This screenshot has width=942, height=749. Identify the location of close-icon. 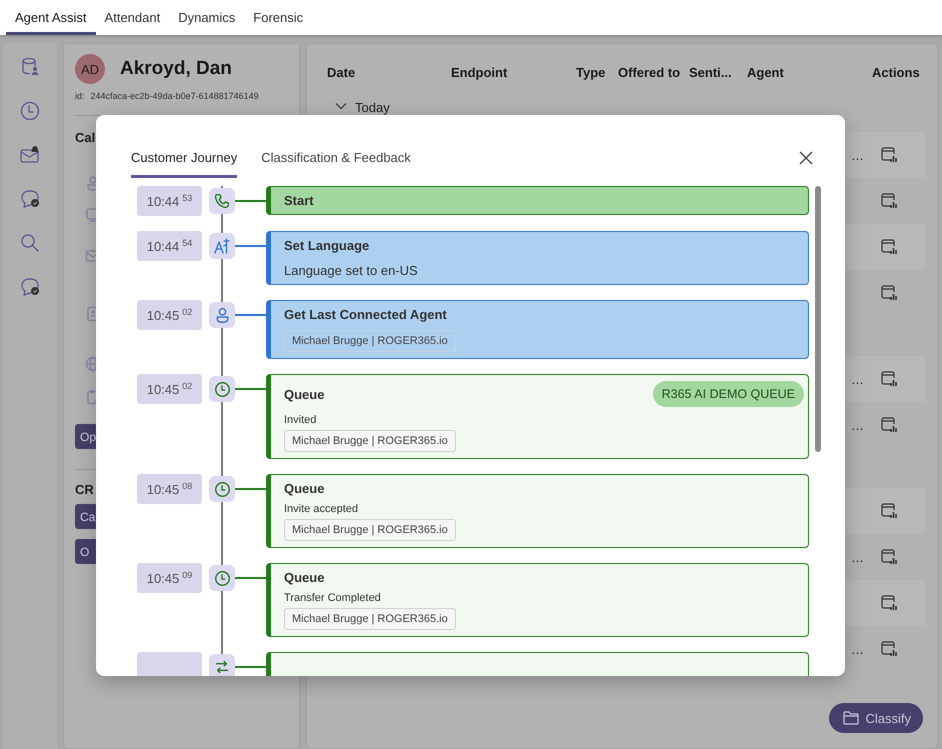
(806, 158).